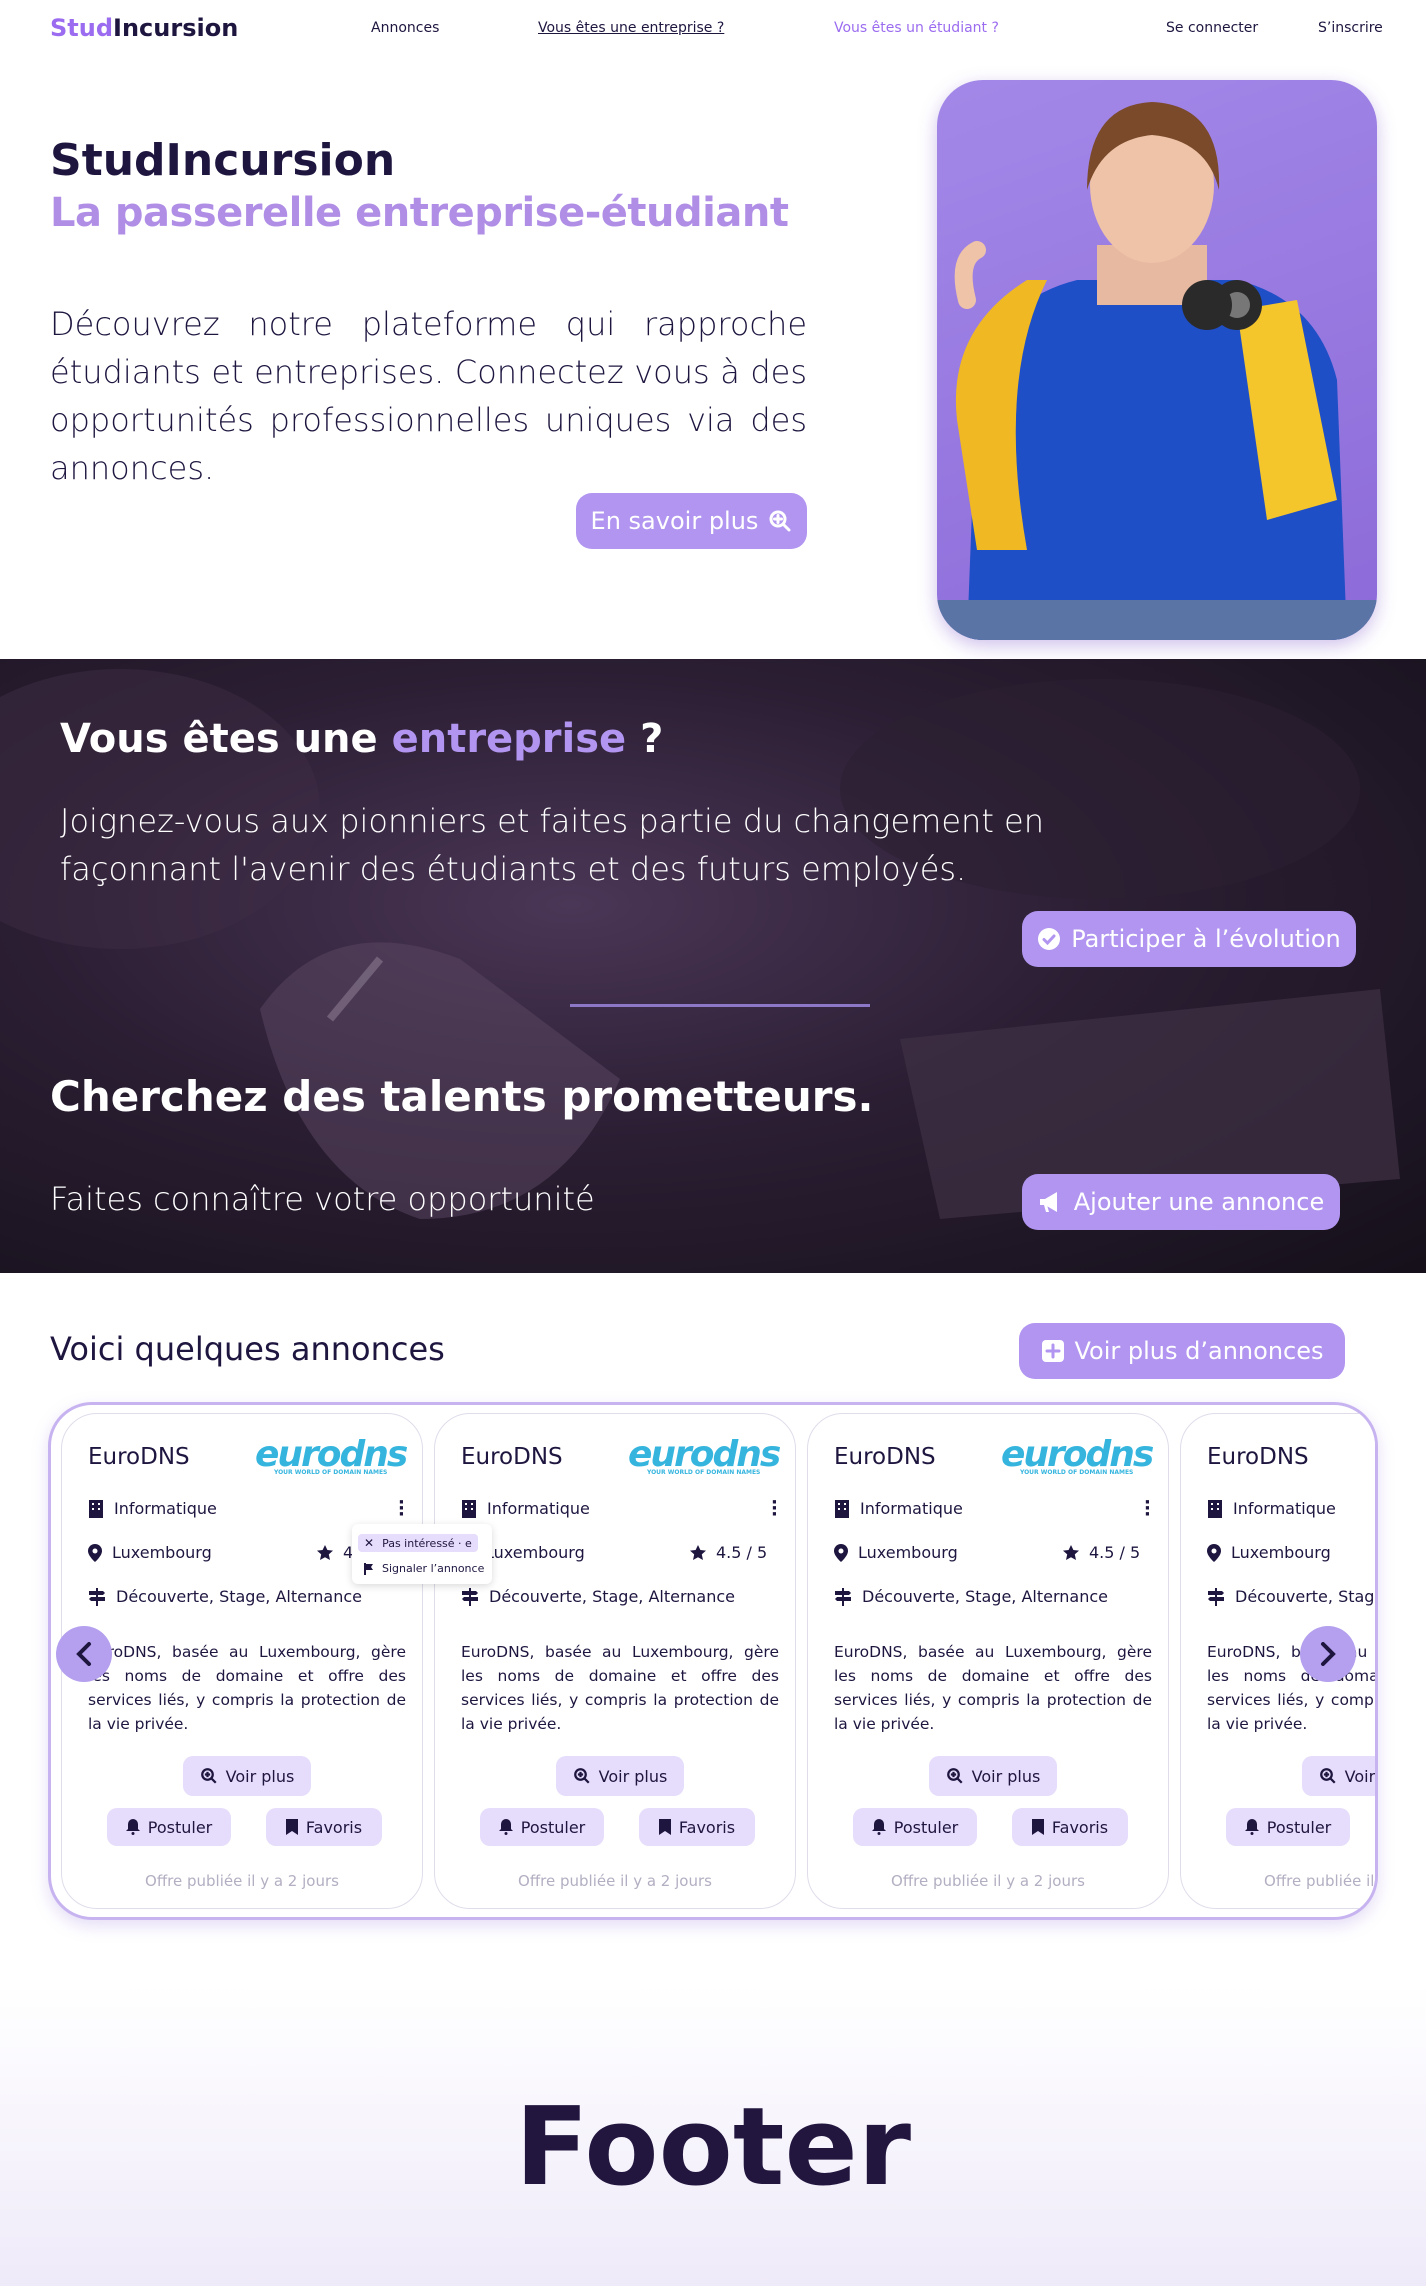 The height and width of the screenshot is (2286, 1426). What do you see at coordinates (1212, 28) in the screenshot?
I see `nav-link-login: Se connecter` at bounding box center [1212, 28].